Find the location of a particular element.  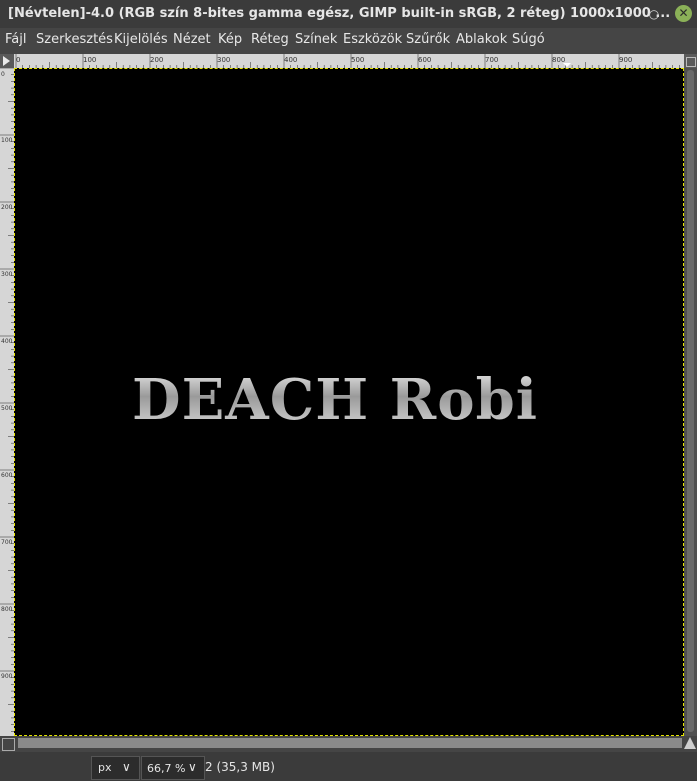

vertical-ruler: 0 100 200 300 400 500 600 700 800 900 is located at coordinates (7, 402).